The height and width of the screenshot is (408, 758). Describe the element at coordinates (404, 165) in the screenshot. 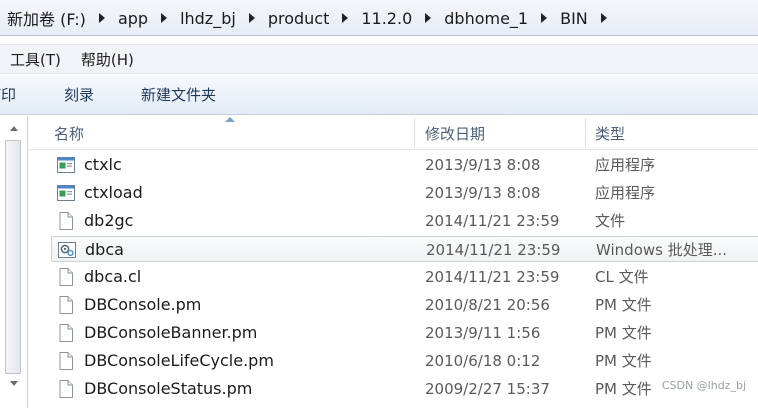

I see `file-row: ctxlc 2013/9/13 8:08 应用程序` at that location.